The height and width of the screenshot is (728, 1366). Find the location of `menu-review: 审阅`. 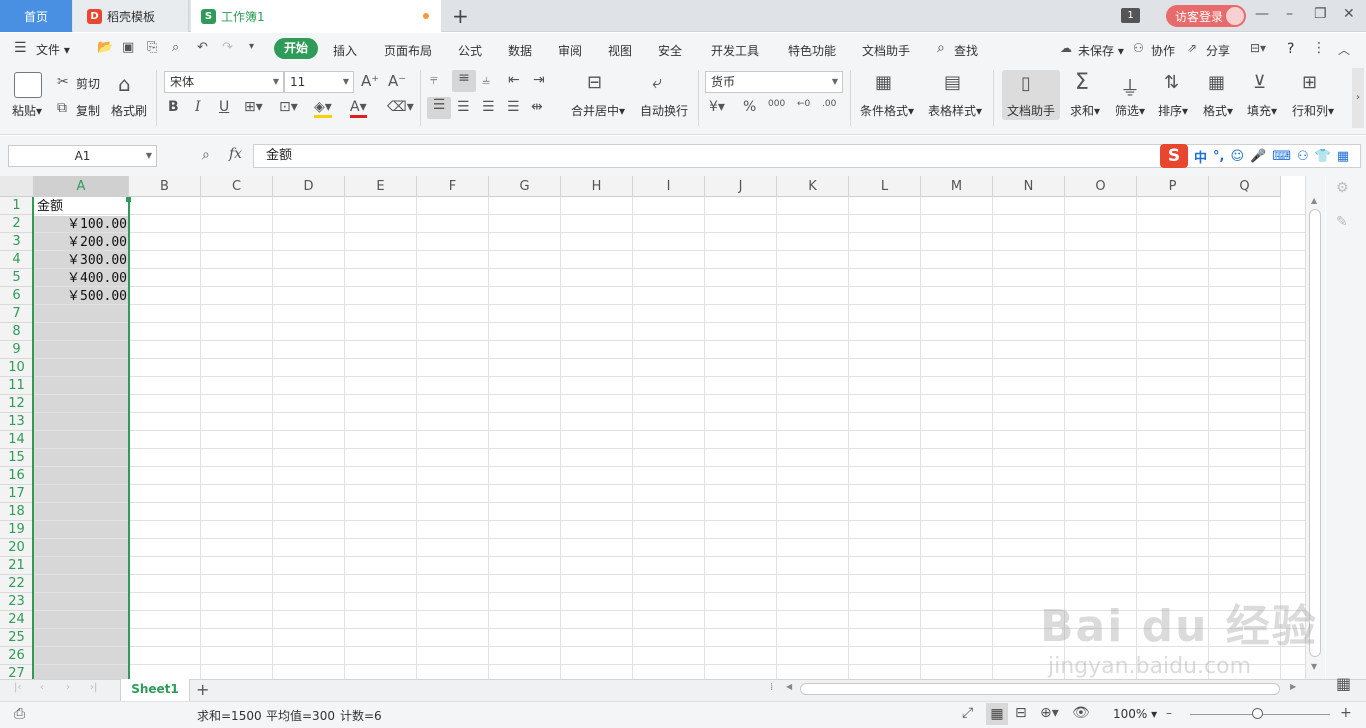

menu-review: 审阅 is located at coordinates (570, 50).